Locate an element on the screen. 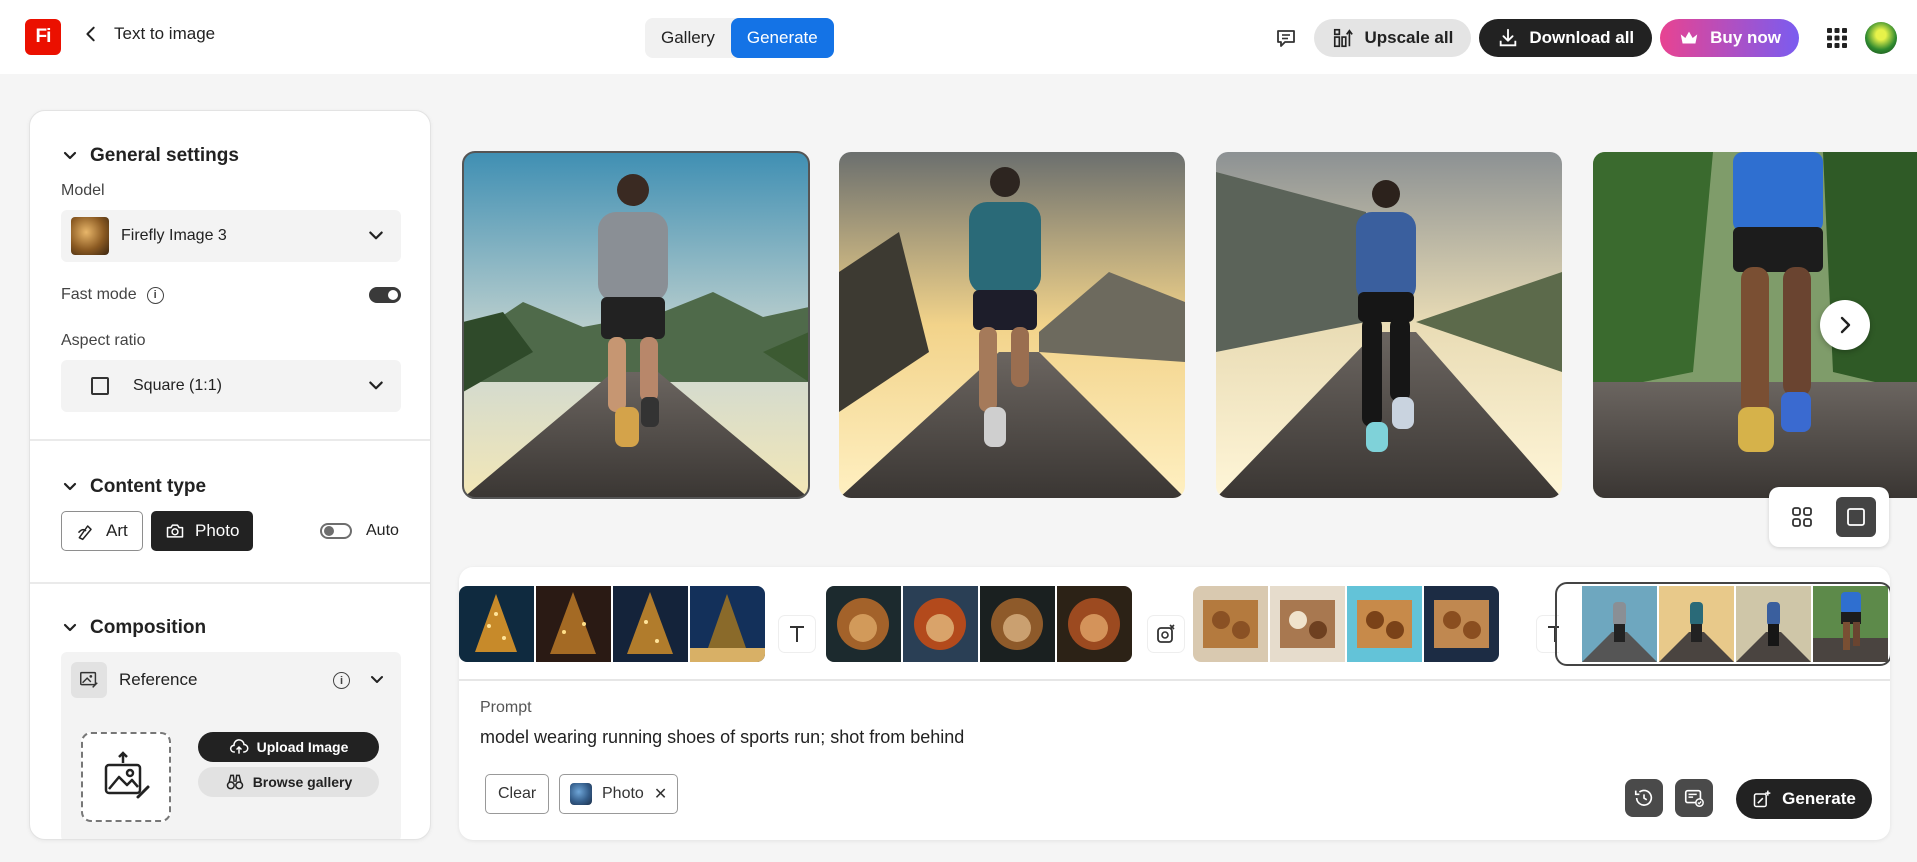  history-strip is located at coordinates (1174, 624).